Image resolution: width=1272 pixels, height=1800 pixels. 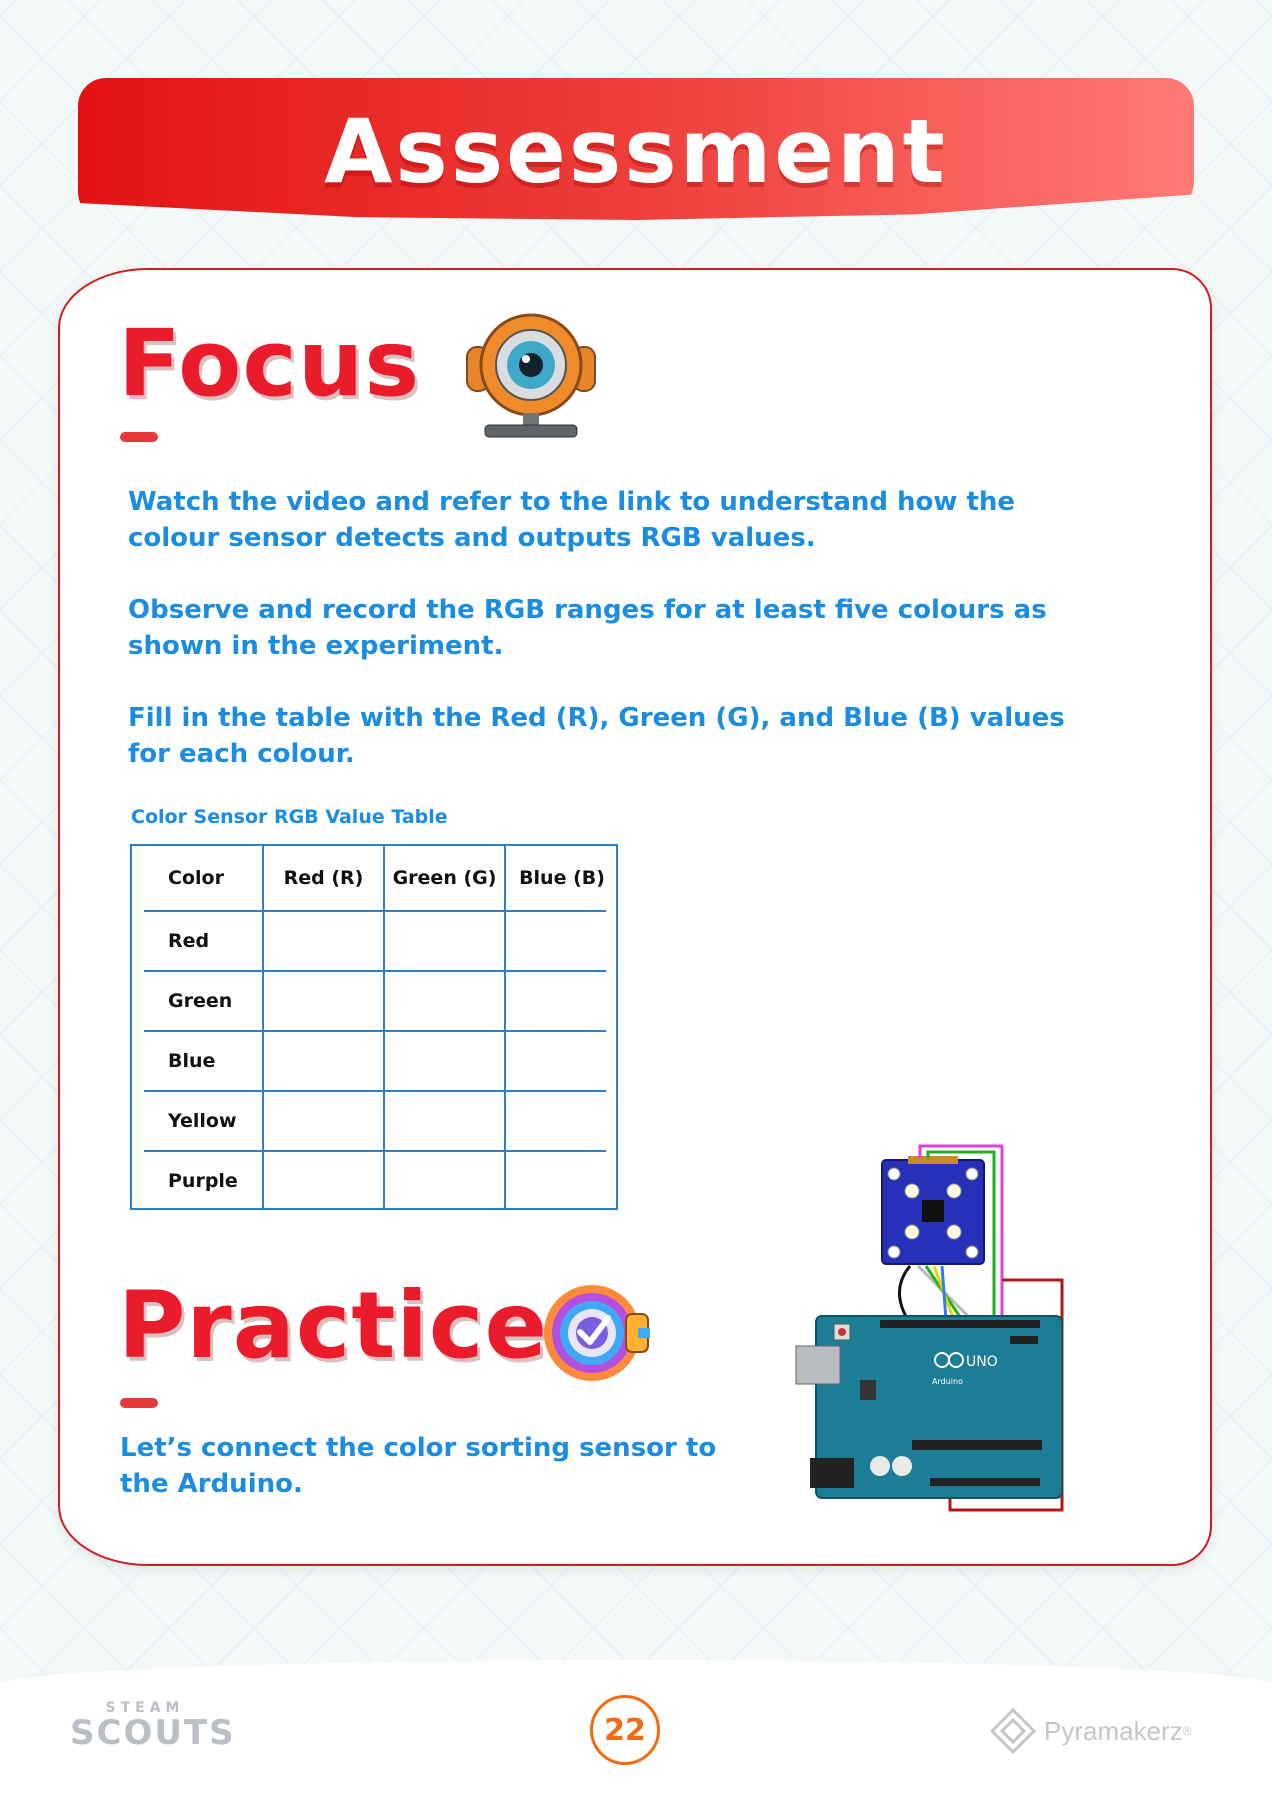 What do you see at coordinates (374, 1181) in the screenshot?
I see `table-row: Purple` at bounding box center [374, 1181].